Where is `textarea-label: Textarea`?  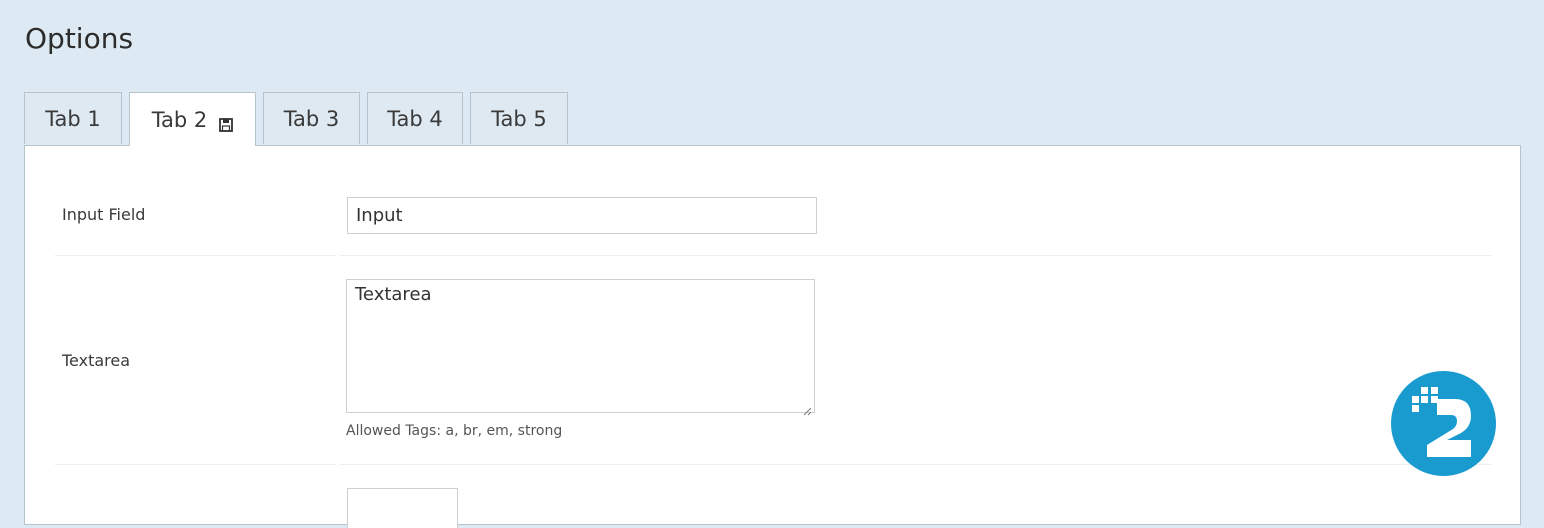 textarea-label: Textarea is located at coordinates (96, 360).